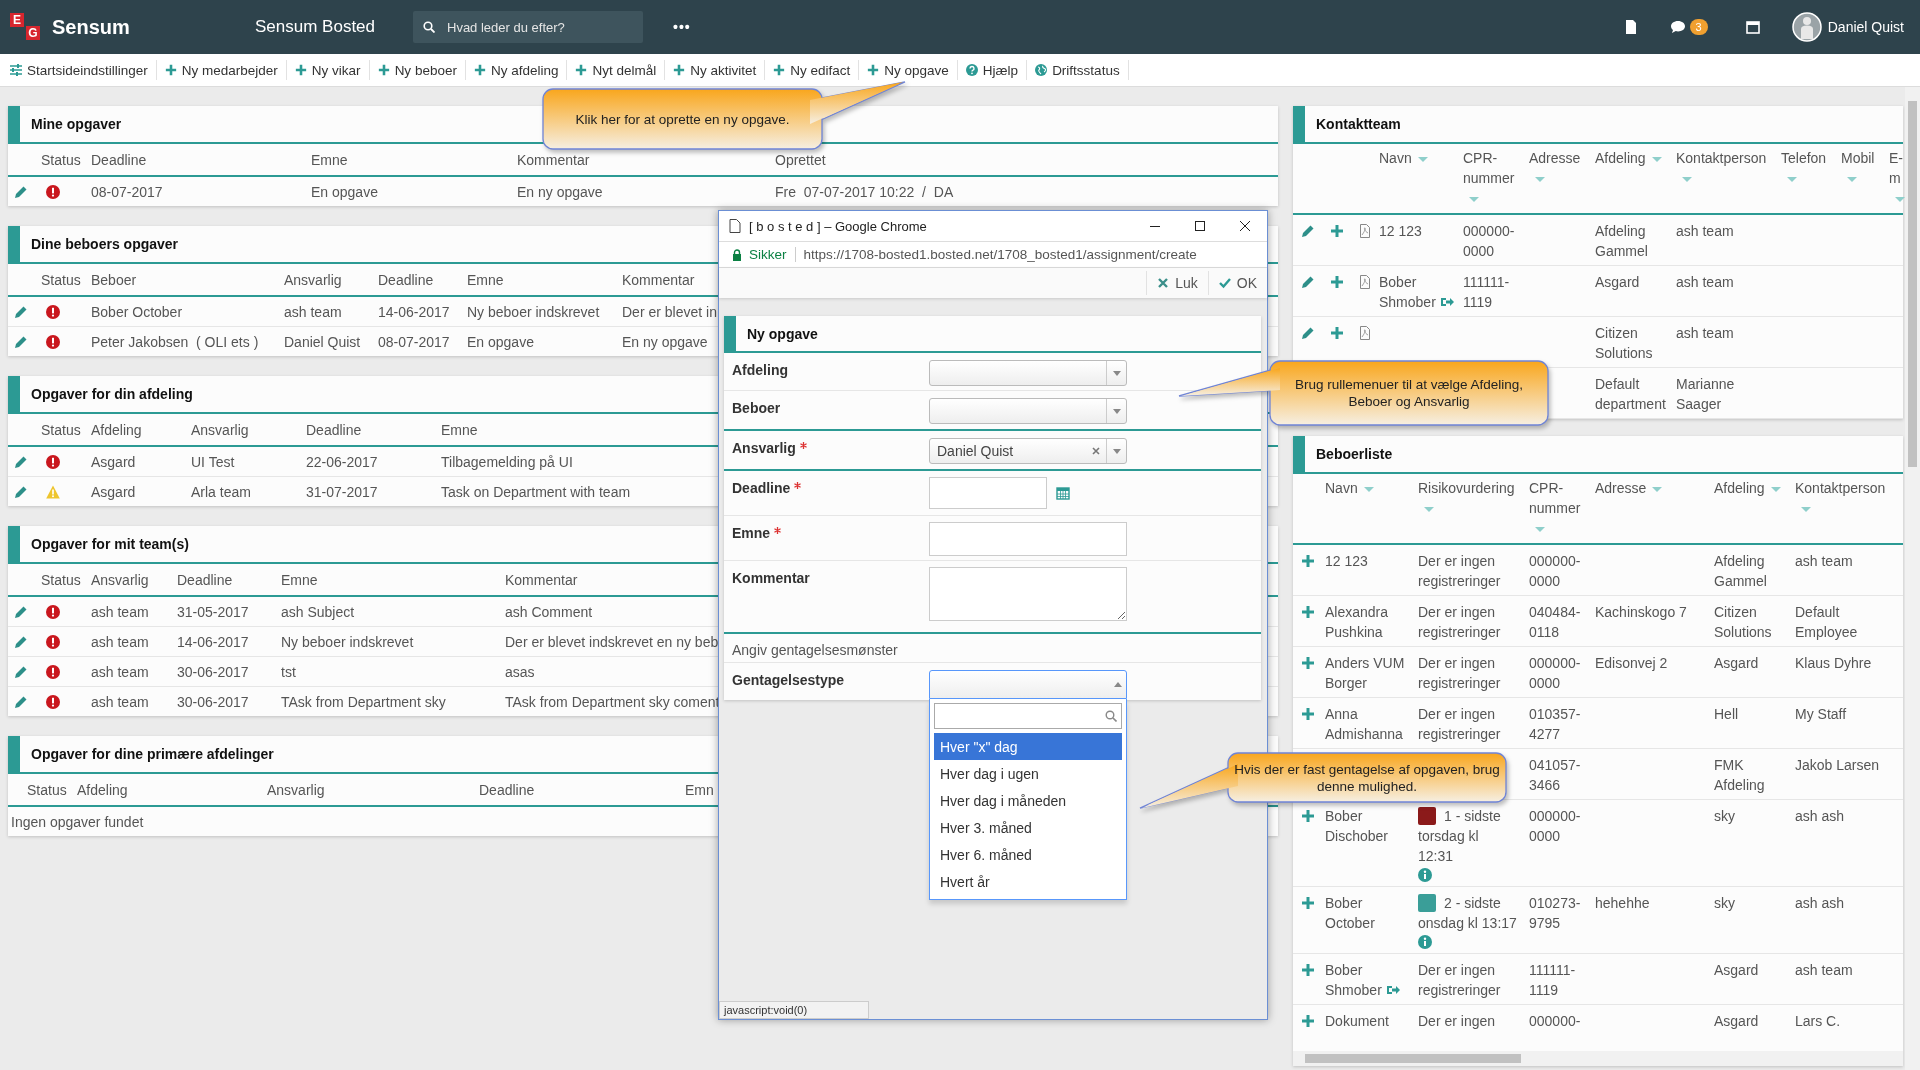  I want to click on user-name: Daniel Quist, so click(1865, 27).